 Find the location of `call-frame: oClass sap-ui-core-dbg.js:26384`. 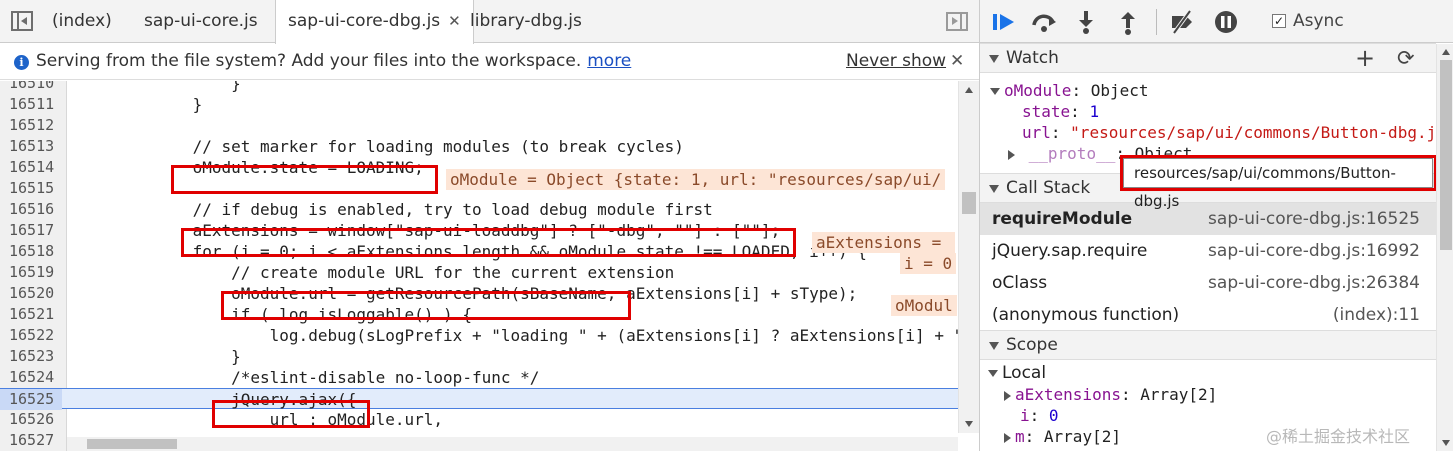

call-frame: oClass sap-ui-core-dbg.js:26384 is located at coordinates (1208, 283).